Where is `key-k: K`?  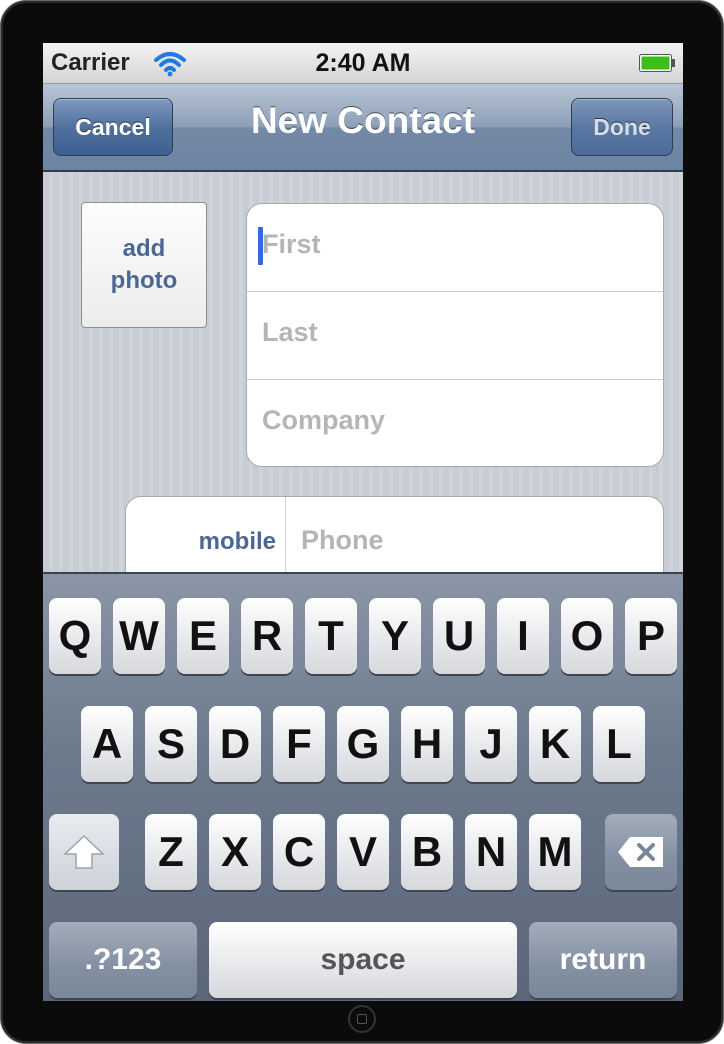
key-k: K is located at coordinates (555, 744).